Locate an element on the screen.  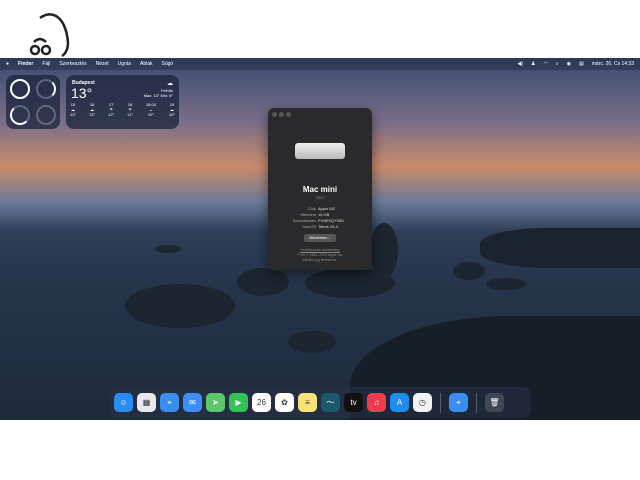
spec-row: Chip Apple M2 is located at coordinates (321, 208).